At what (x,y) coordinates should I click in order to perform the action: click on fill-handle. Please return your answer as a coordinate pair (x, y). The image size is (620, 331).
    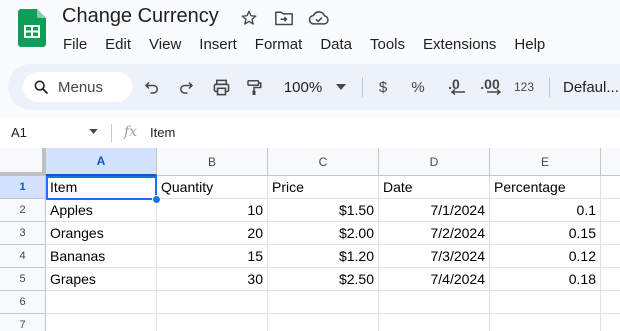
    Looking at the image, I should click on (156, 199).